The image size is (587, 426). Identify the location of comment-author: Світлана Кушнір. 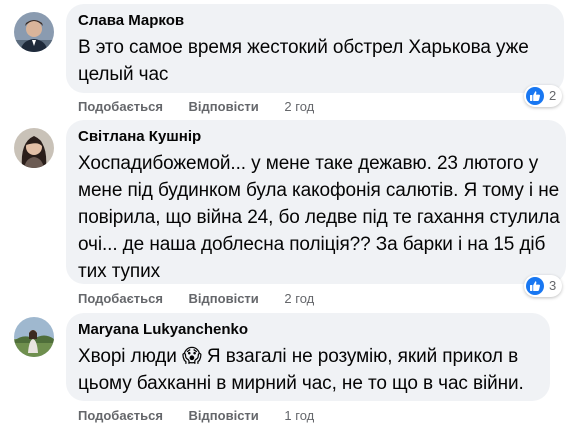
(316, 137).